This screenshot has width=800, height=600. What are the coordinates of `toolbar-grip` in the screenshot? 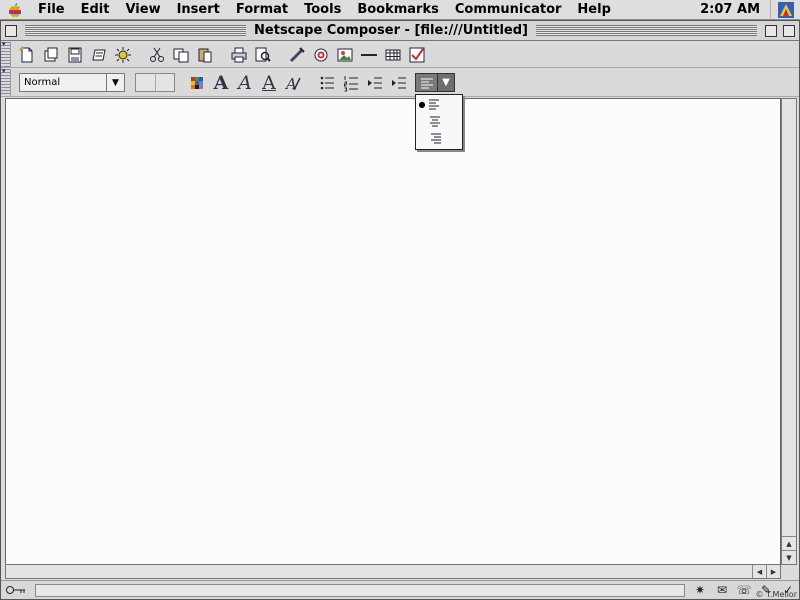 It's located at (6, 53).